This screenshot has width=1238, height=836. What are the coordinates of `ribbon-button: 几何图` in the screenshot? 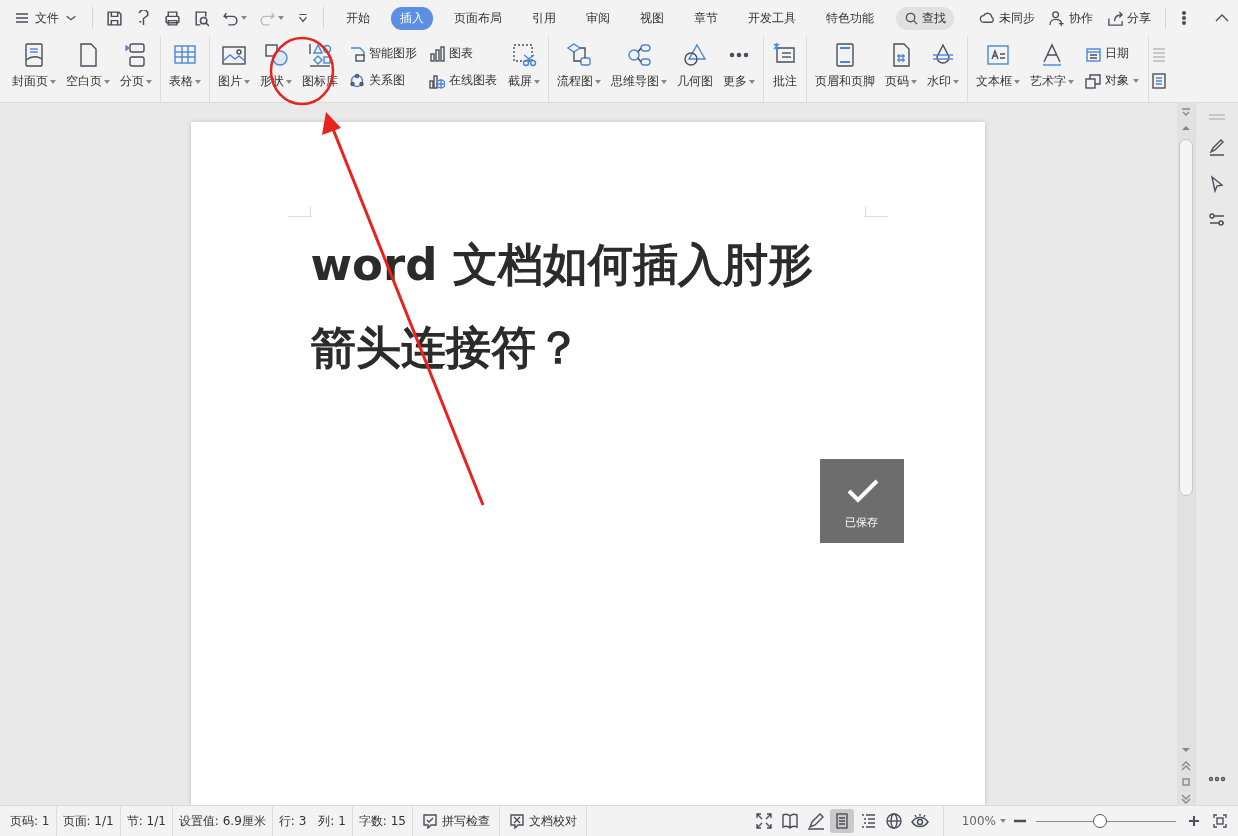 It's located at (695, 69).